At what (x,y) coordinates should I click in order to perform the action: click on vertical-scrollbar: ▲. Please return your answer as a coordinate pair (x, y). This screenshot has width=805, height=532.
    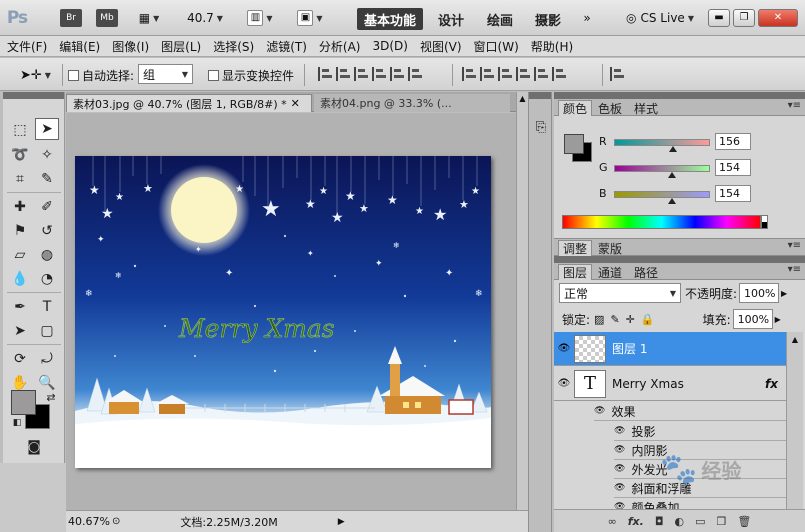
    Looking at the image, I should click on (522, 301).